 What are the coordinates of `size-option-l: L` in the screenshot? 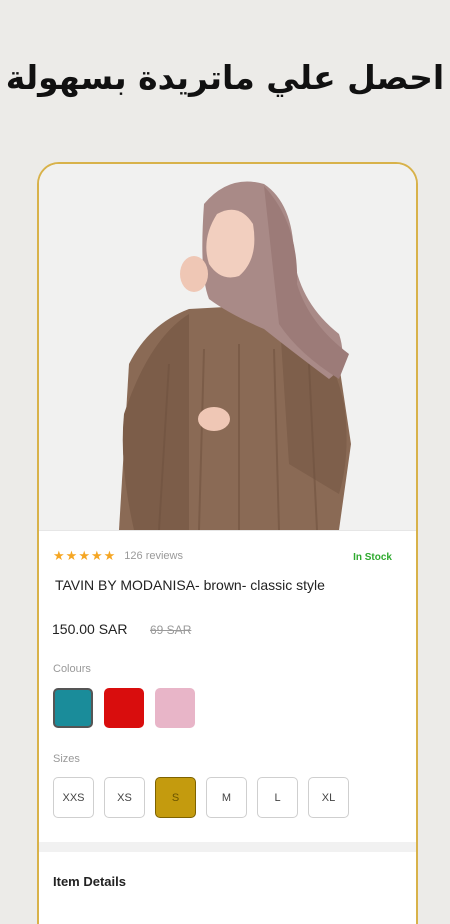 It's located at (277, 797).